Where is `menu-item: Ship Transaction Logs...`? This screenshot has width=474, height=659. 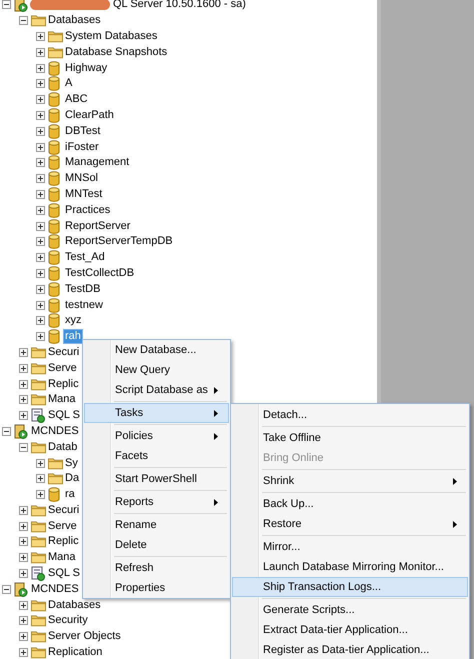 menu-item: Ship Transaction Logs... is located at coordinates (350, 587).